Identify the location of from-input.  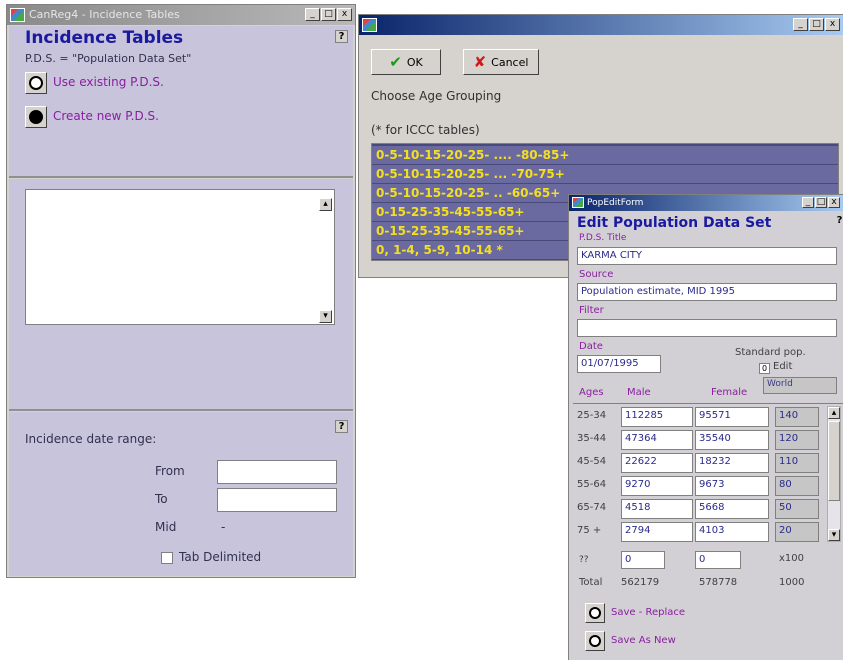
(277, 472).